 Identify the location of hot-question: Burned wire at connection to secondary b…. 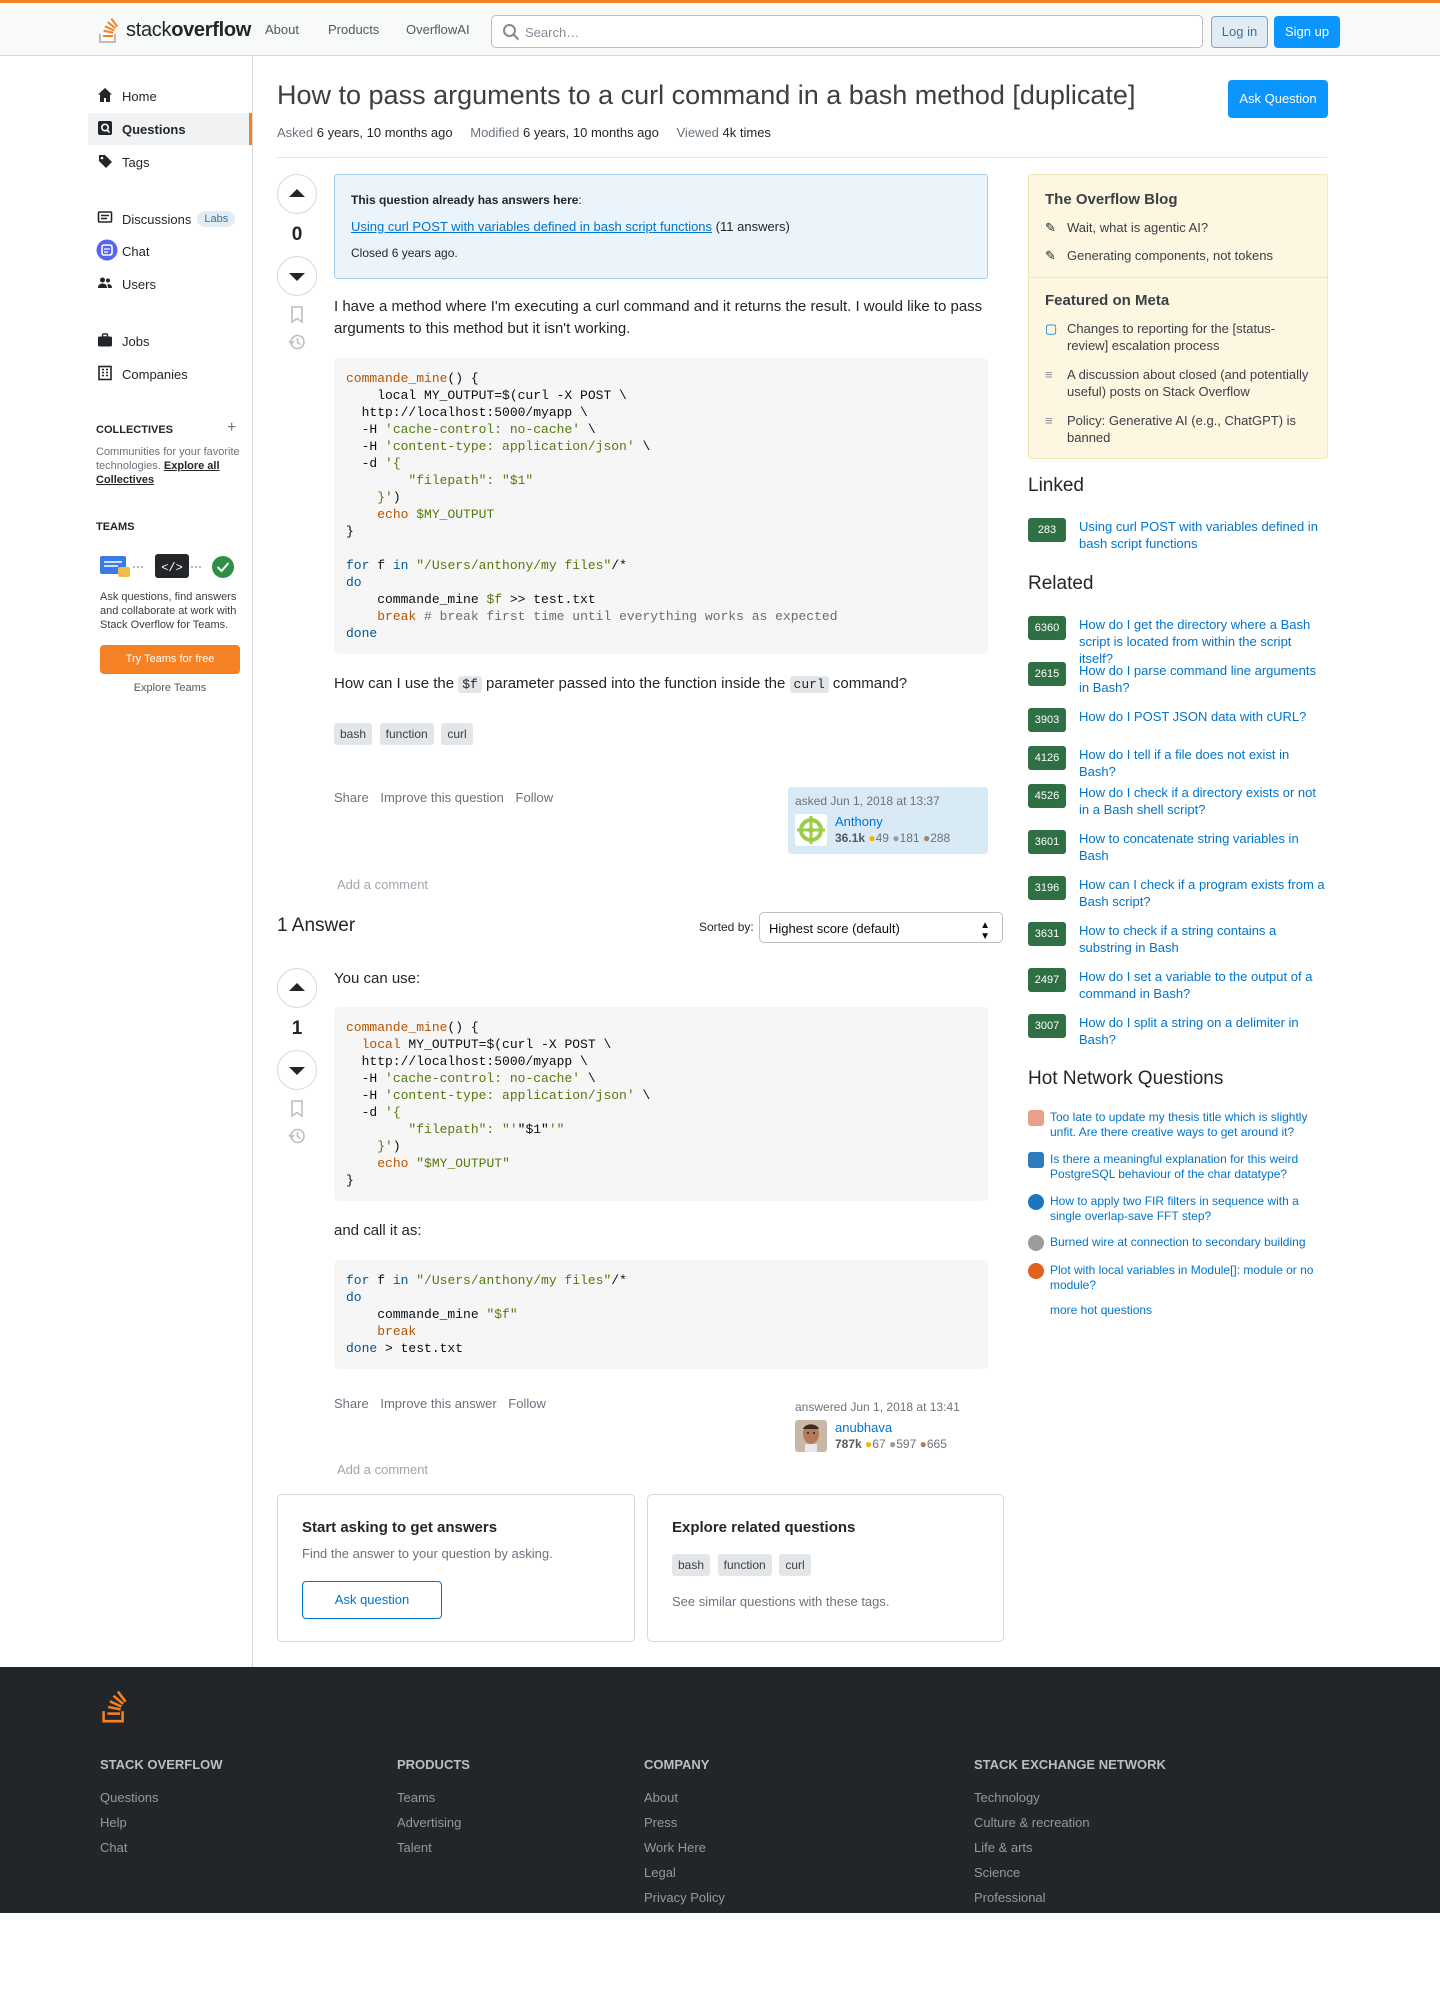
(1178, 1243).